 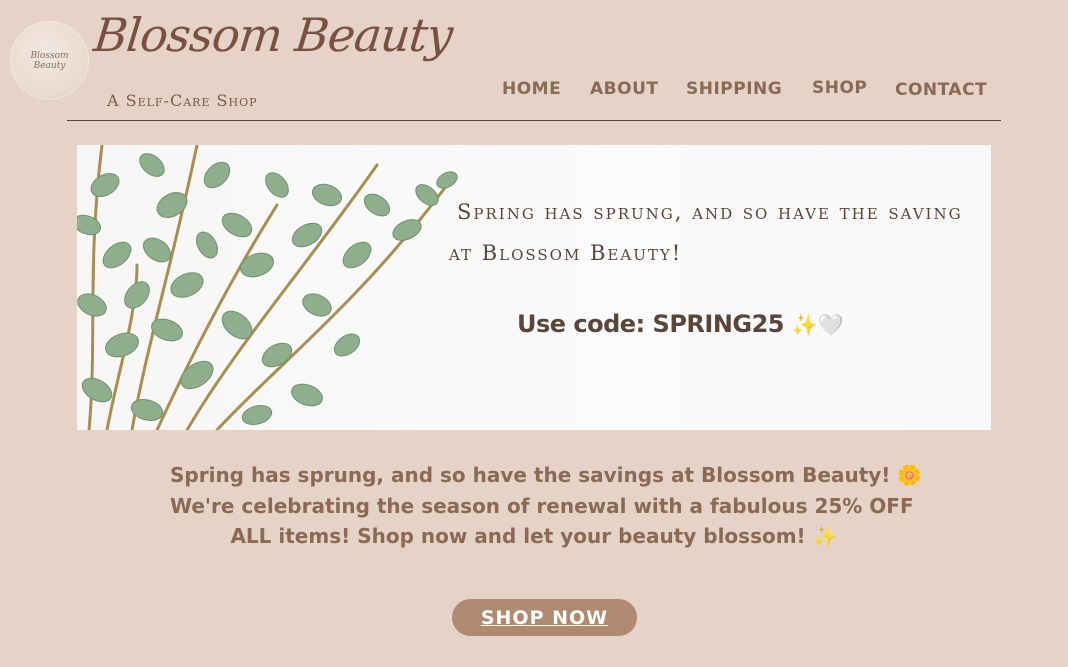 I want to click on banner-headline-line2: at Blossom Beauty!, so click(x=566, y=253).